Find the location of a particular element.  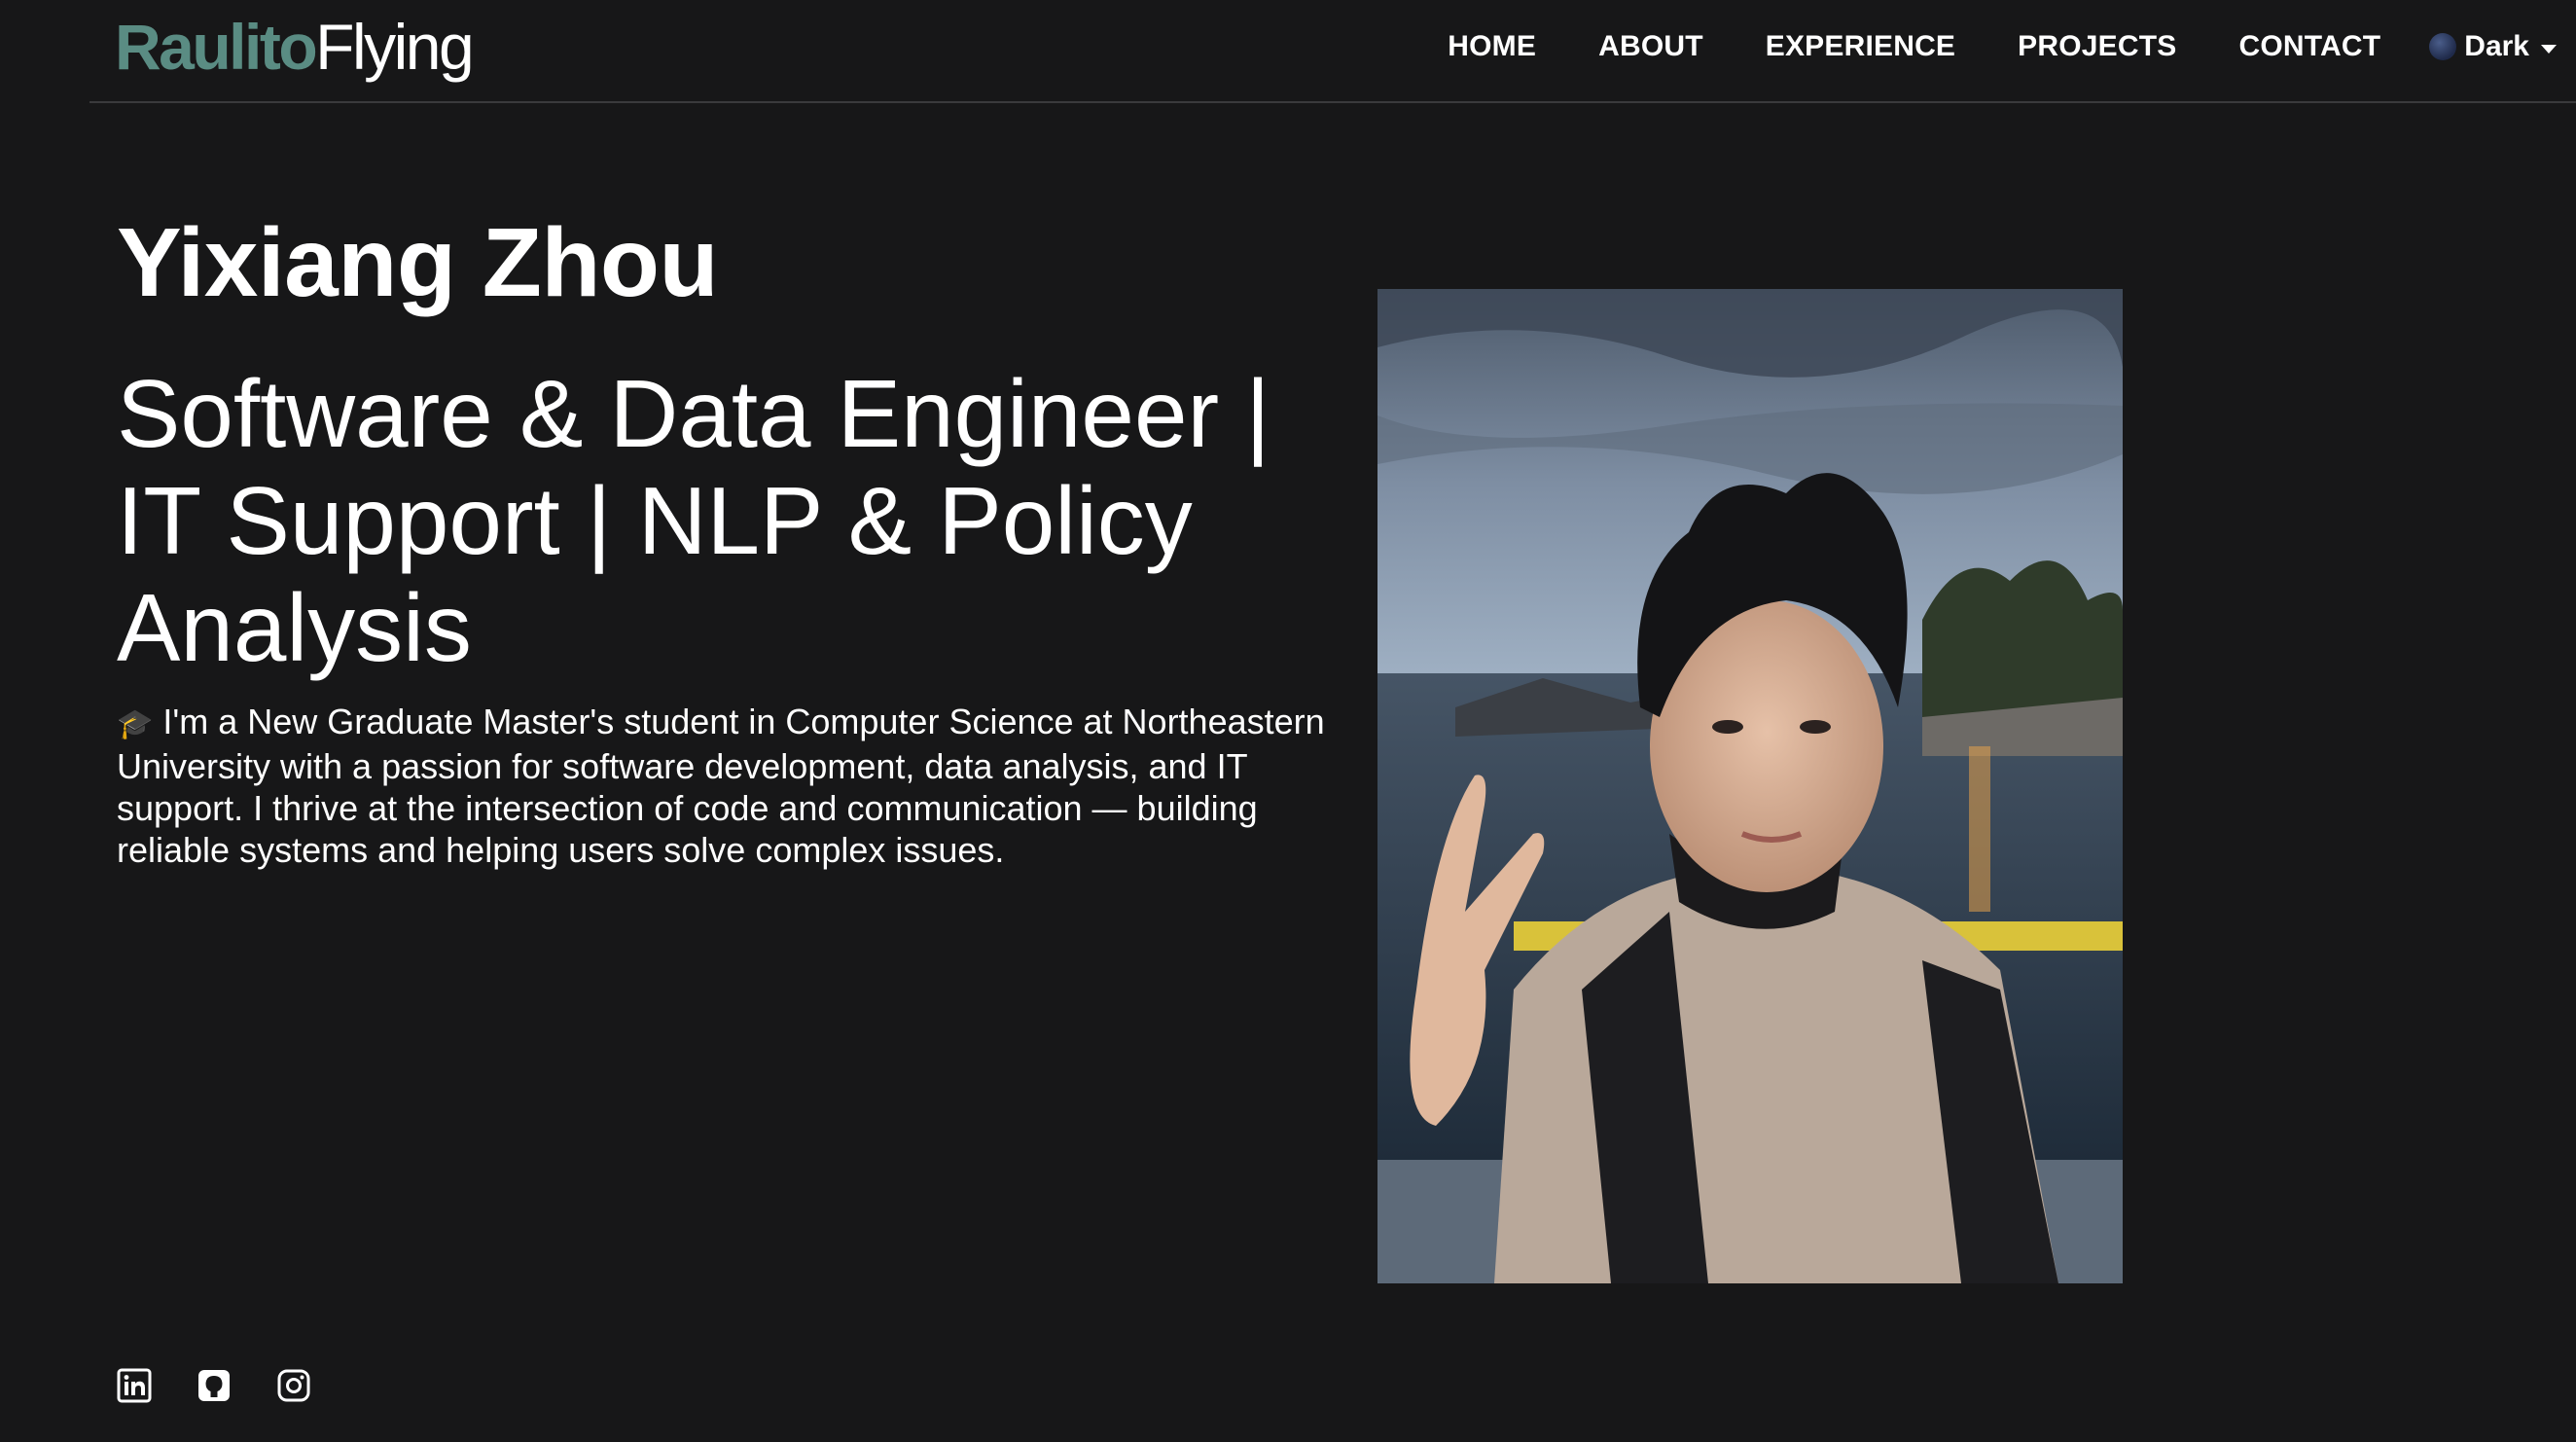

chevron-down-icon is located at coordinates (2549, 49).